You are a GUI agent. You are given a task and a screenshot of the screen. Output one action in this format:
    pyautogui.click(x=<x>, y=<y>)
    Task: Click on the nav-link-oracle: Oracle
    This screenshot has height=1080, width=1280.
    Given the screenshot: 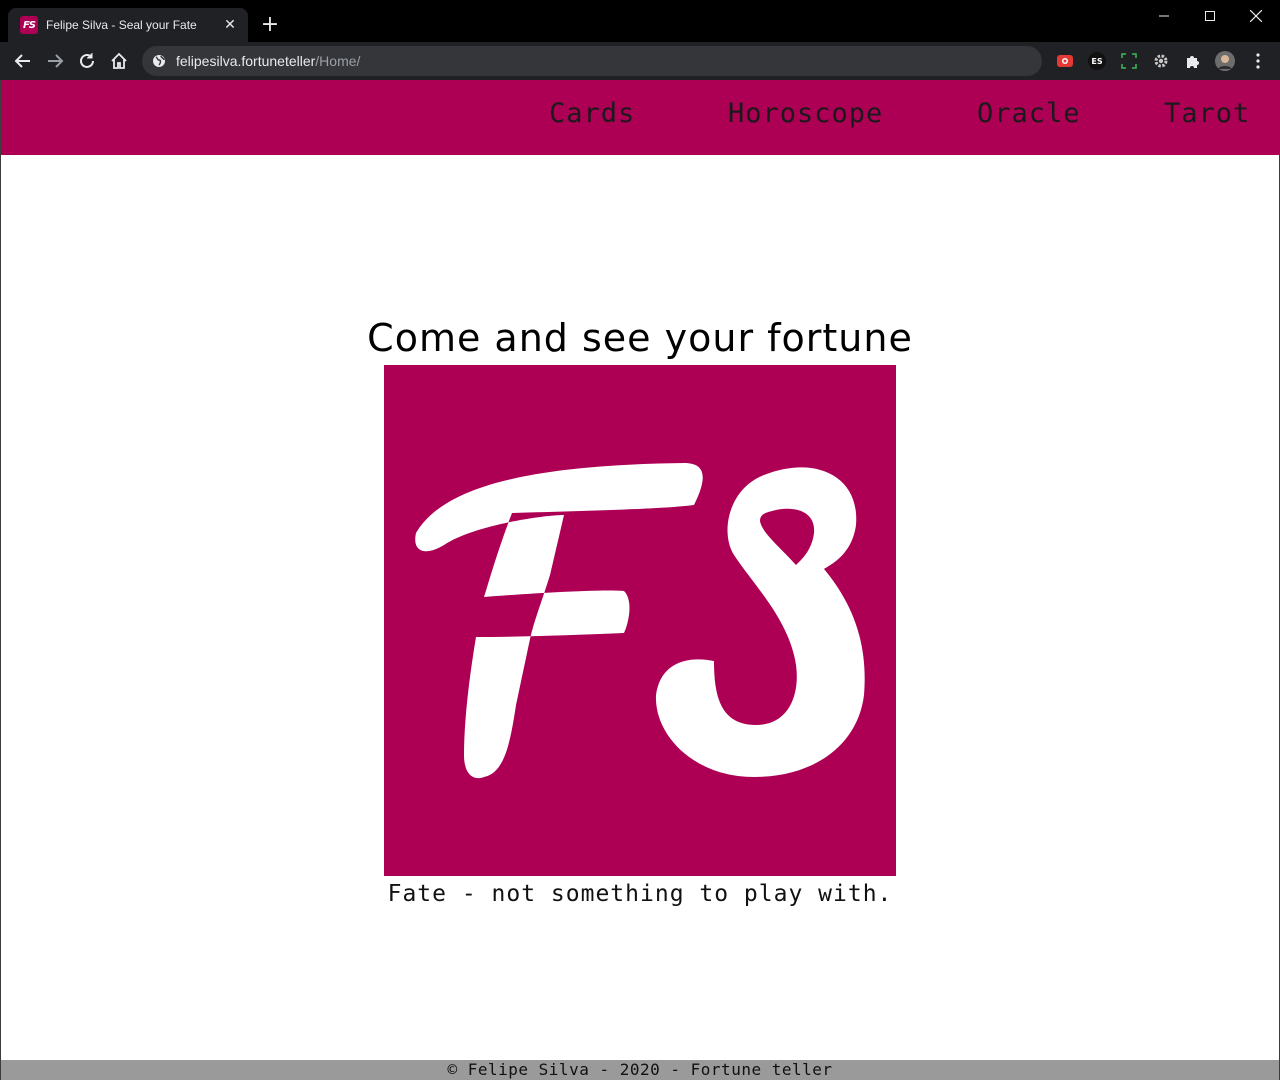 What is the action you would take?
    pyautogui.click(x=1029, y=113)
    